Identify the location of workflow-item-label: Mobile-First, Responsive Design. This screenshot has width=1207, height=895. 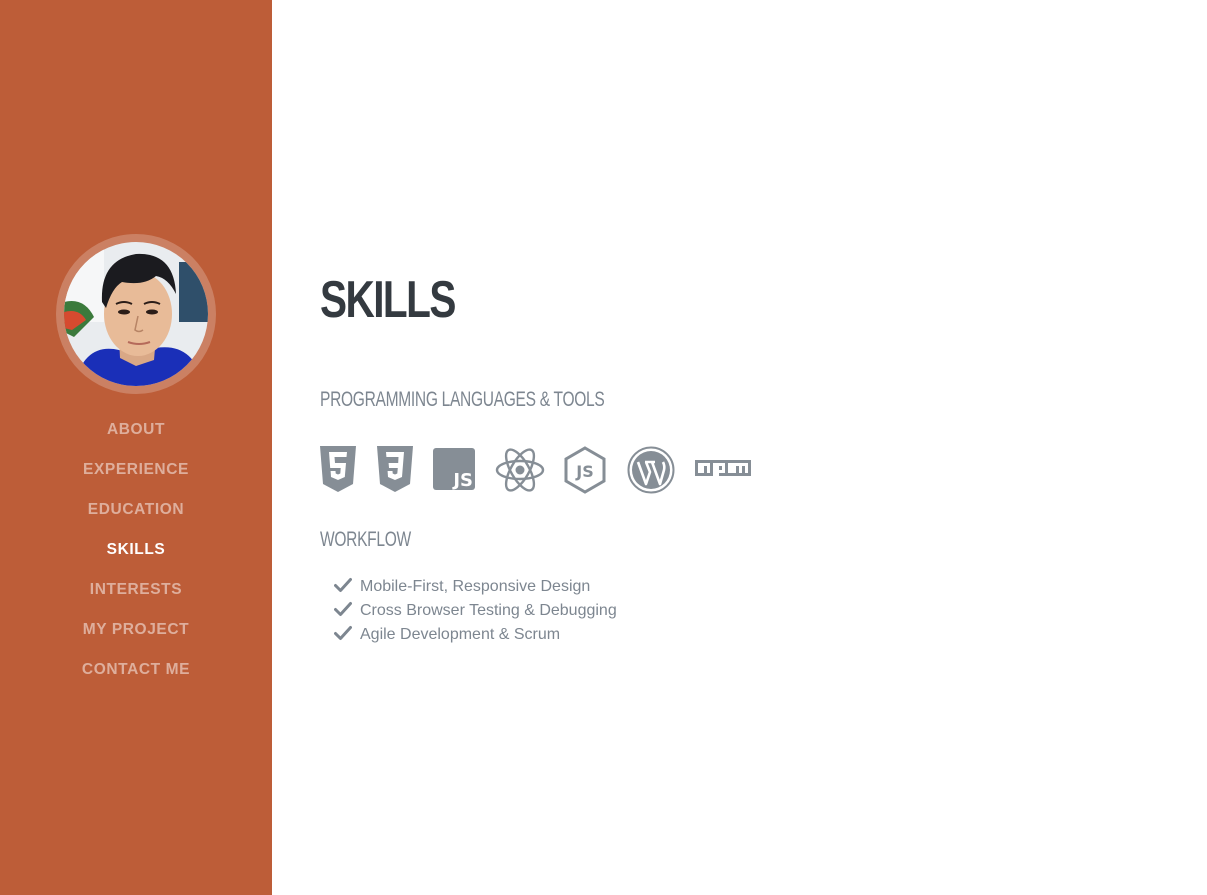
(475, 586).